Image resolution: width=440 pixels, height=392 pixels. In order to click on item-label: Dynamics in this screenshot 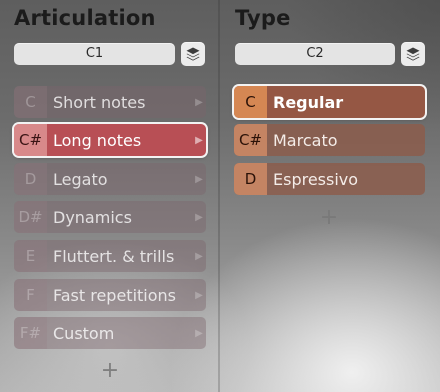, I will do `click(92, 217)`.